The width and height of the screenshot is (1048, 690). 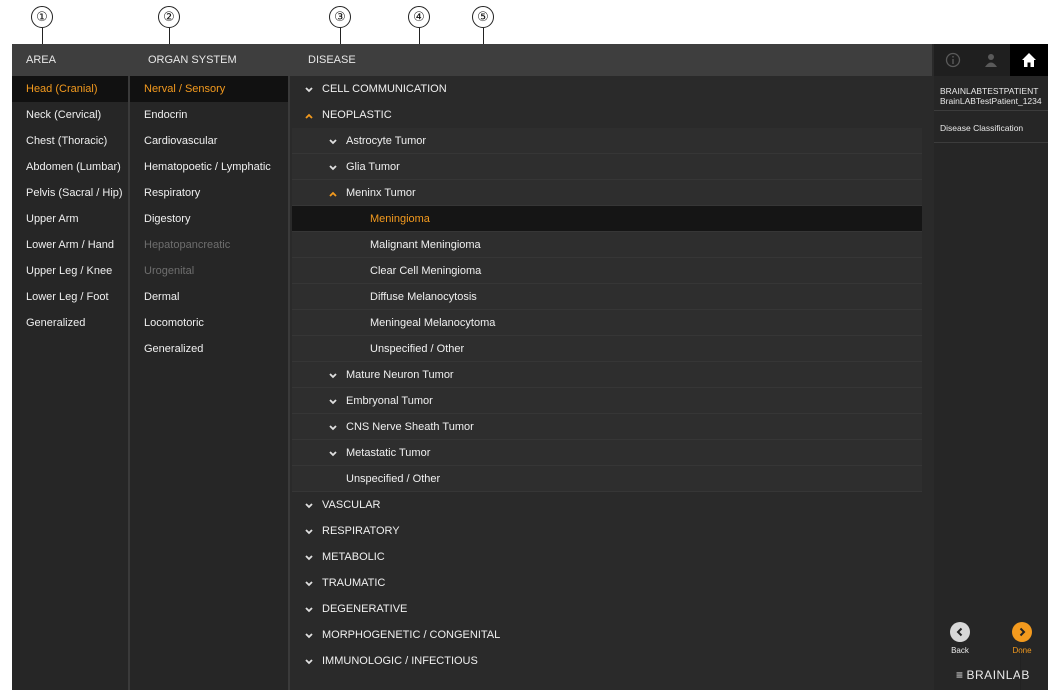 What do you see at coordinates (607, 297) in the screenshot?
I see `disease-item: Diffuse Melanocytosis` at bounding box center [607, 297].